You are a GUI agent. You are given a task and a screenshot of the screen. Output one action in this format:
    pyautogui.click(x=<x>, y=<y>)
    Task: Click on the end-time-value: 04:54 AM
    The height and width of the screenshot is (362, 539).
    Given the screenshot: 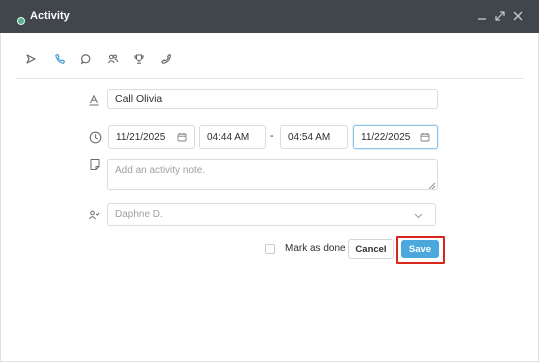 What is the action you would take?
    pyautogui.click(x=309, y=137)
    